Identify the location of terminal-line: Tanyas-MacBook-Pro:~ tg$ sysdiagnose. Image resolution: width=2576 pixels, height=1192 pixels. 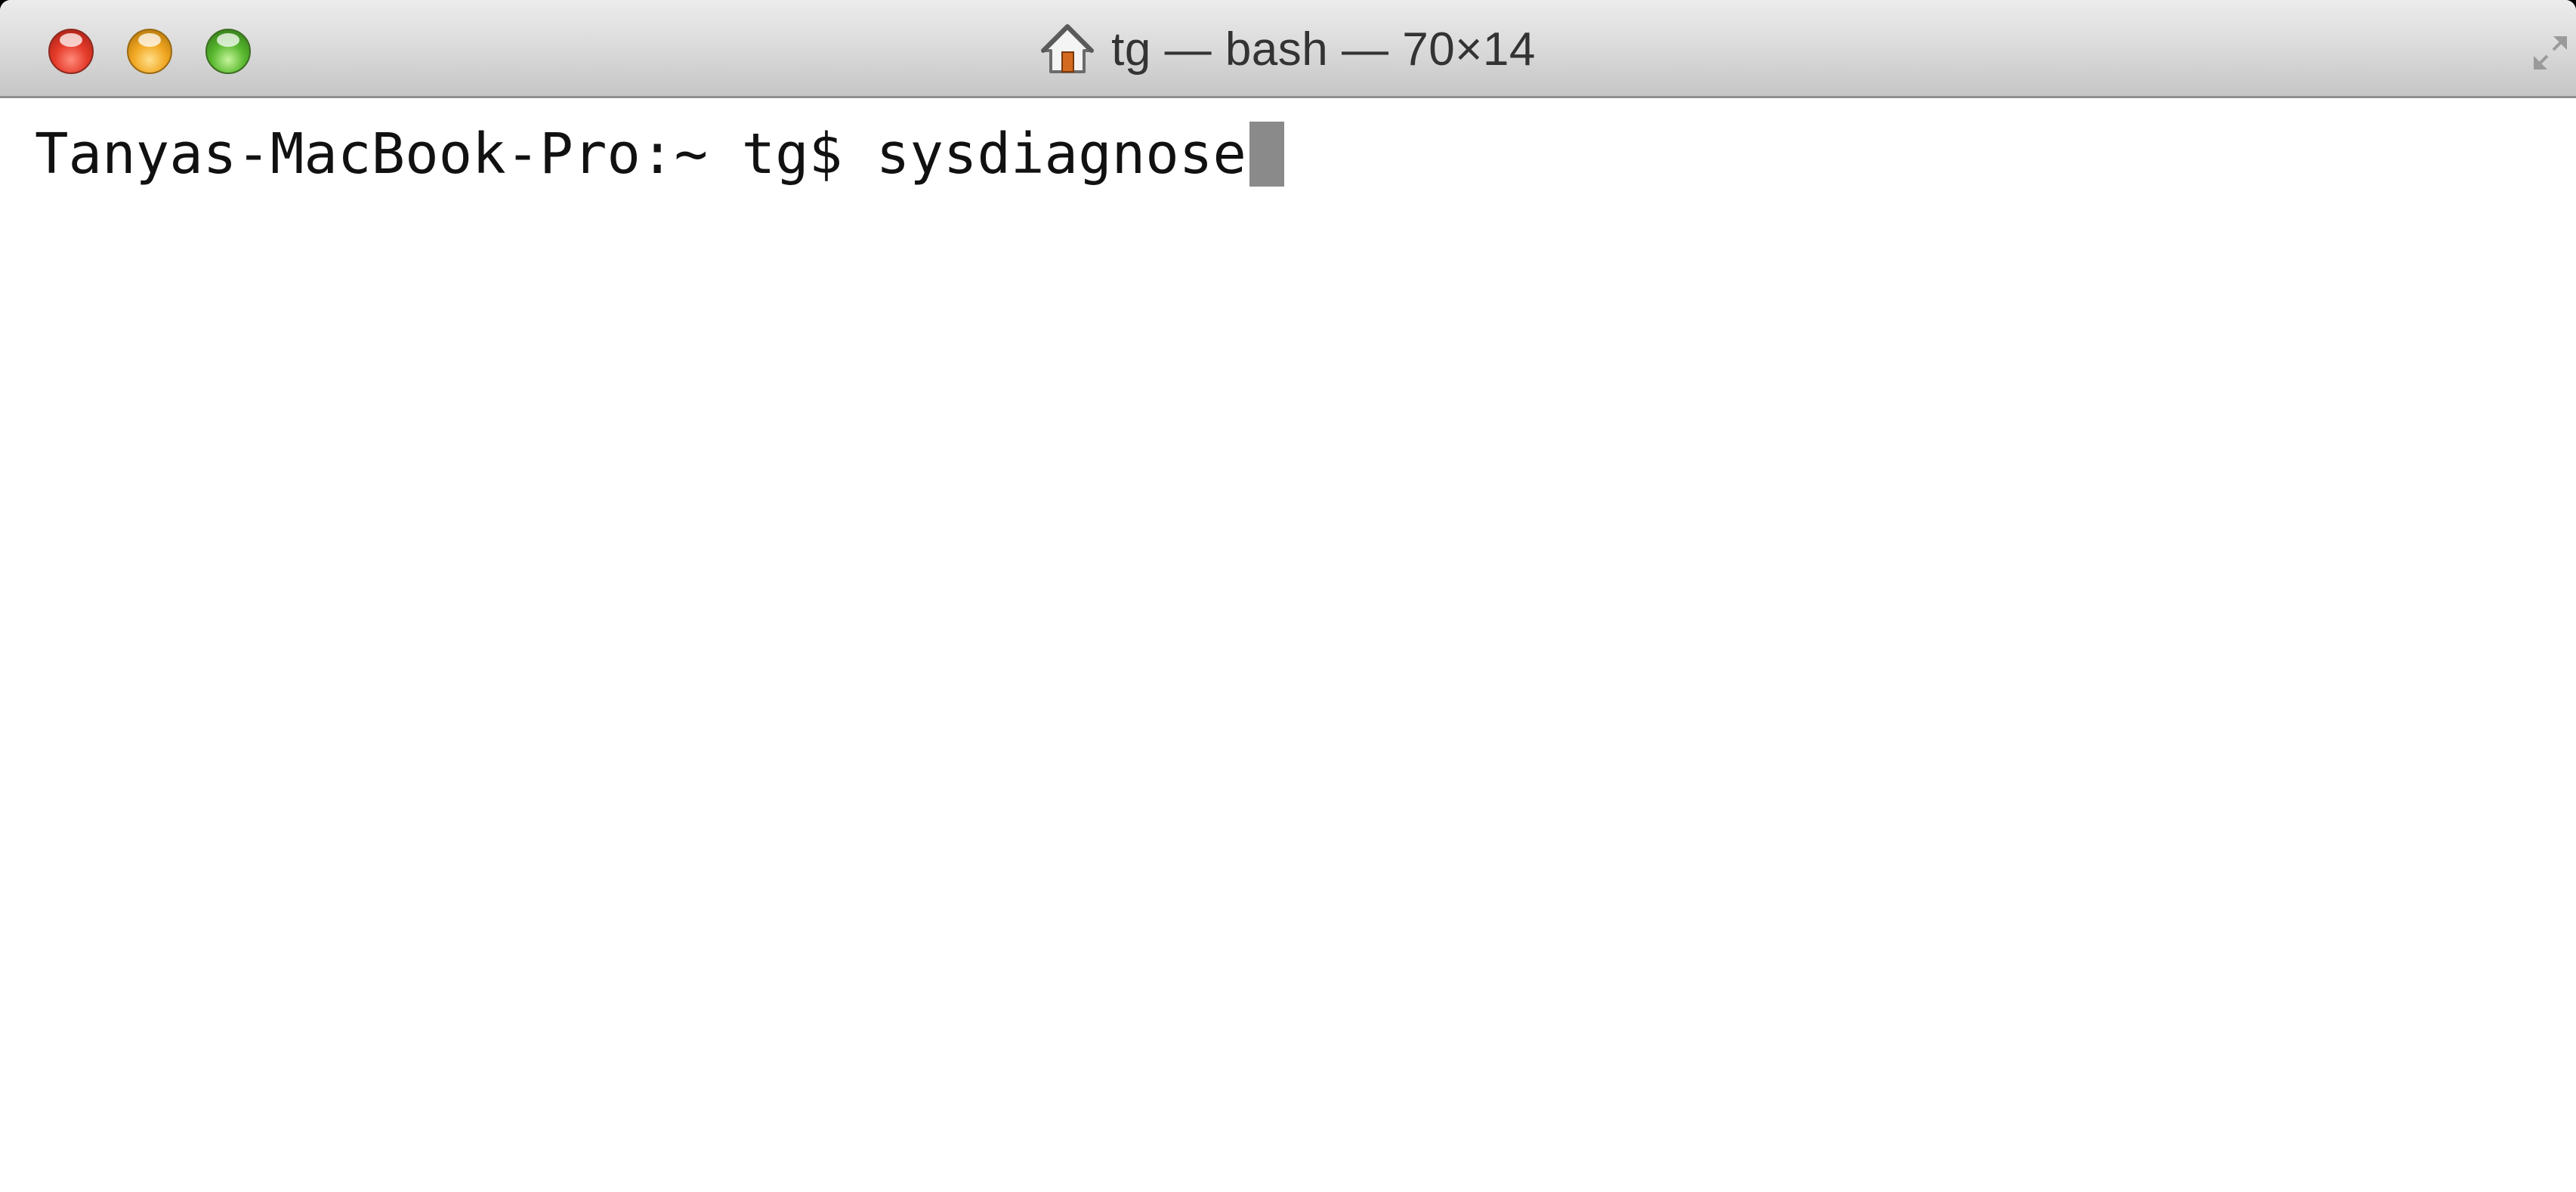
(659, 154).